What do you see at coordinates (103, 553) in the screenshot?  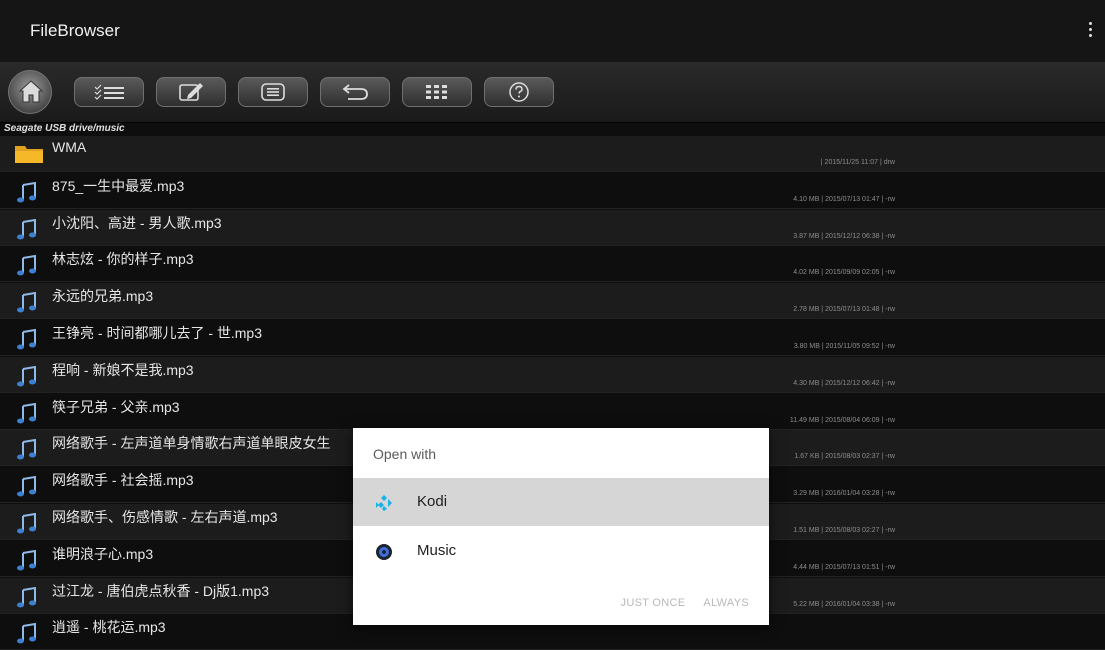 I see `file-name: 谁明浪子心.mp3` at bounding box center [103, 553].